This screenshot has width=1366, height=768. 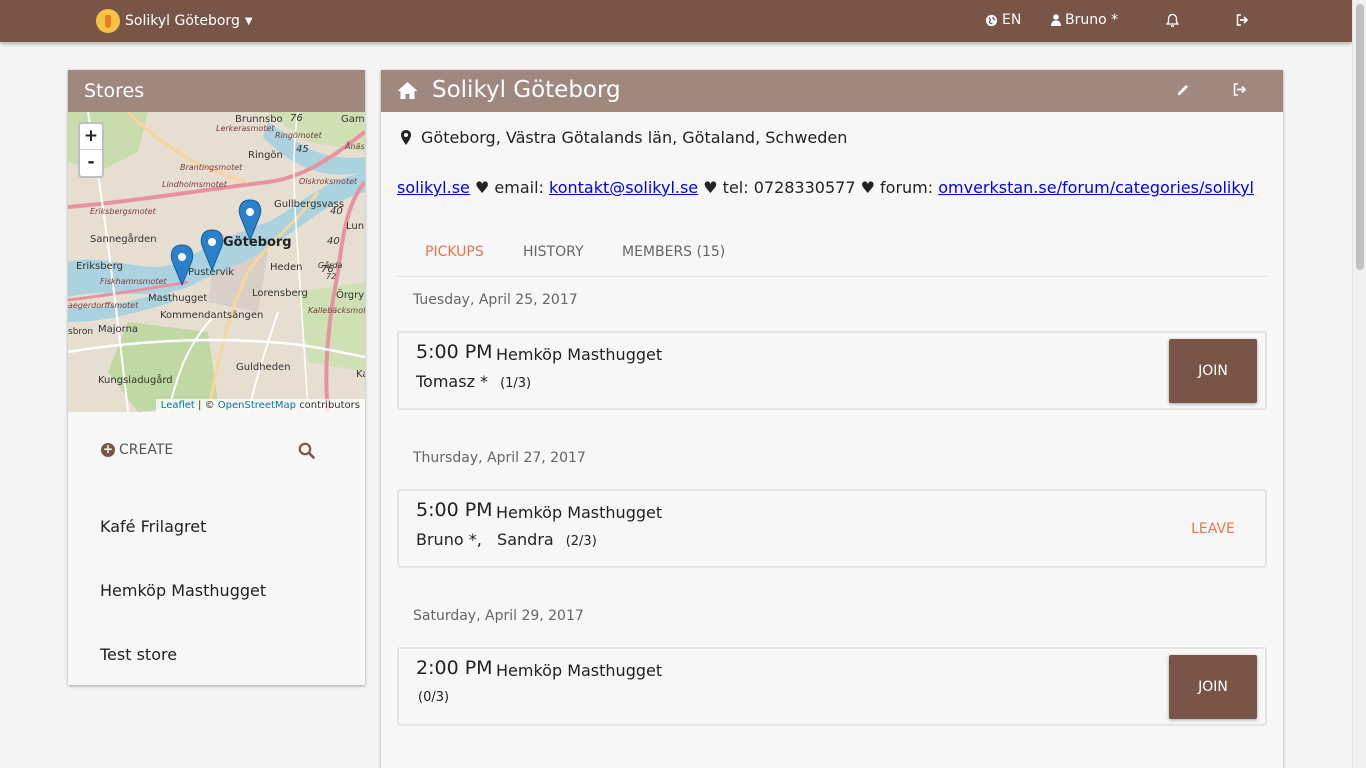 I want to click on collector-count: (0/3), so click(x=434, y=697).